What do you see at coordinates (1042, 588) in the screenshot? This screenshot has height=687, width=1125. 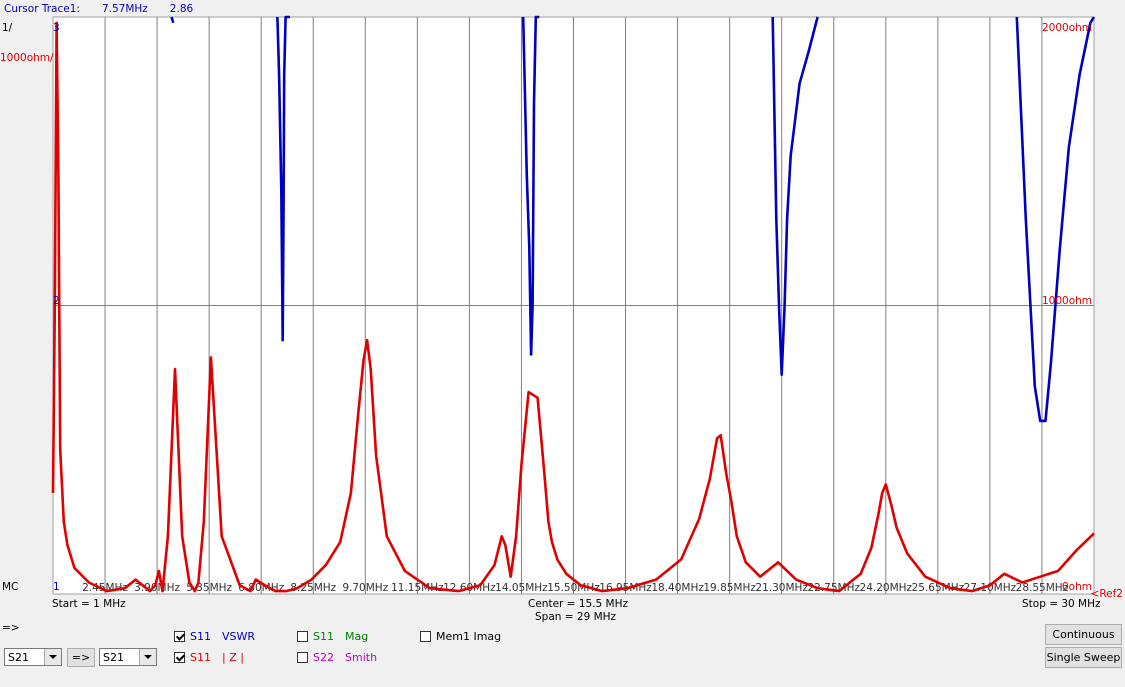 I see `x-tick-label: 28.55MHz` at bounding box center [1042, 588].